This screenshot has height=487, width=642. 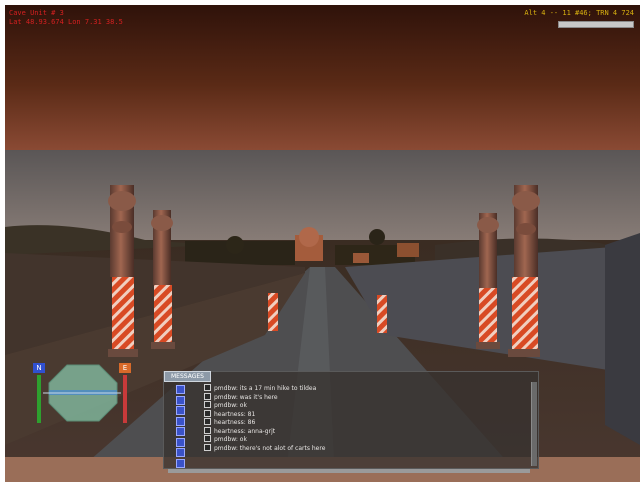 I want to click on compass-graphic, so click(x=82, y=393).